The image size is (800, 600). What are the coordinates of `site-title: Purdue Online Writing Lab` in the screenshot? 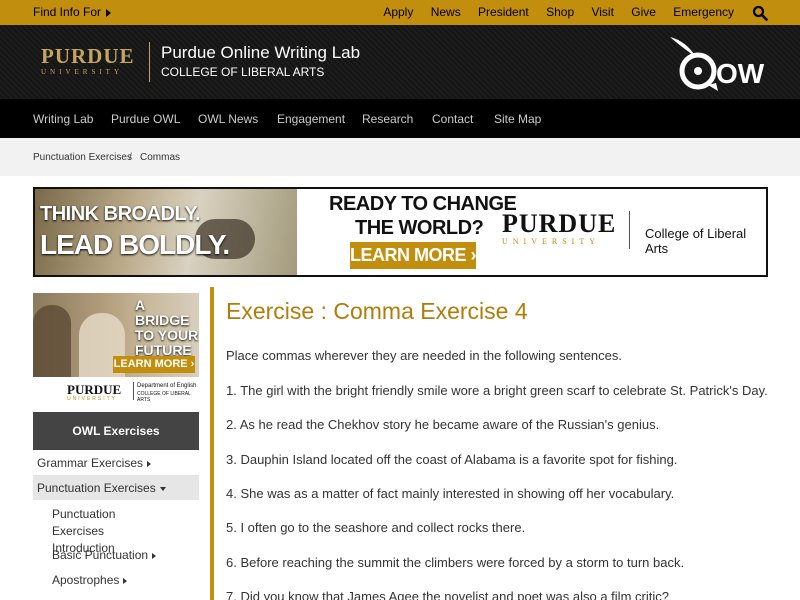 It's located at (260, 53).